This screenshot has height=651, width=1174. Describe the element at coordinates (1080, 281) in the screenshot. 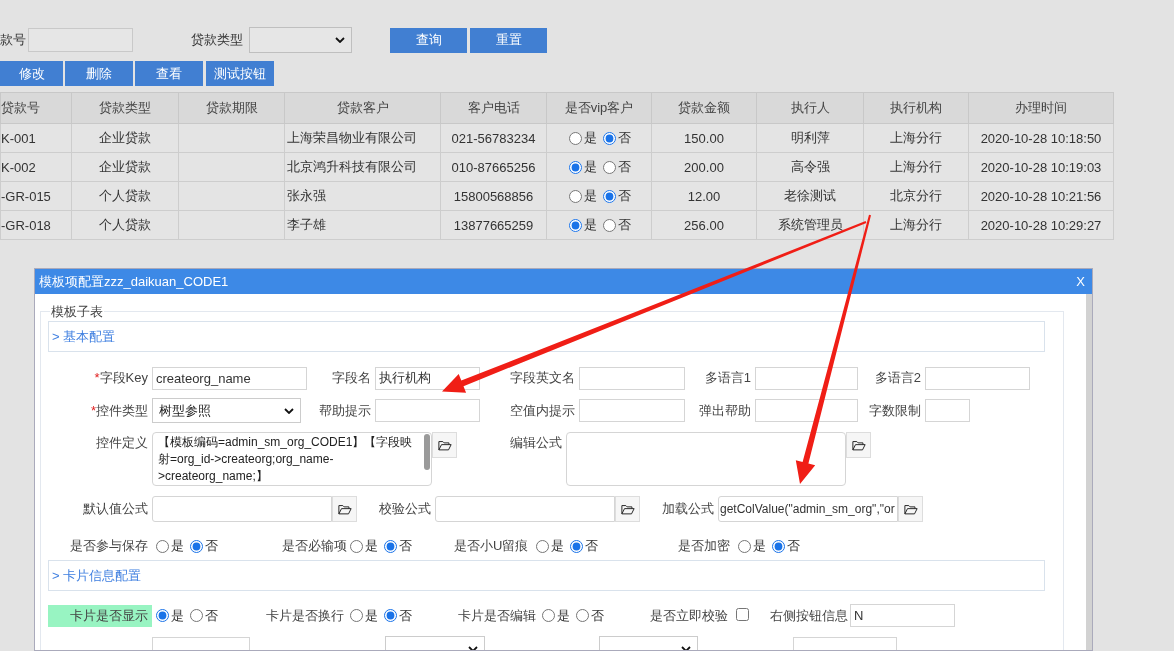

I see `close-button: X` at that location.